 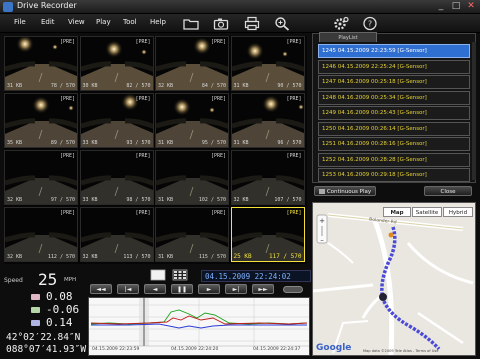 What do you see at coordinates (321, 191) in the screenshot?
I see `checkbox-icon` at bounding box center [321, 191].